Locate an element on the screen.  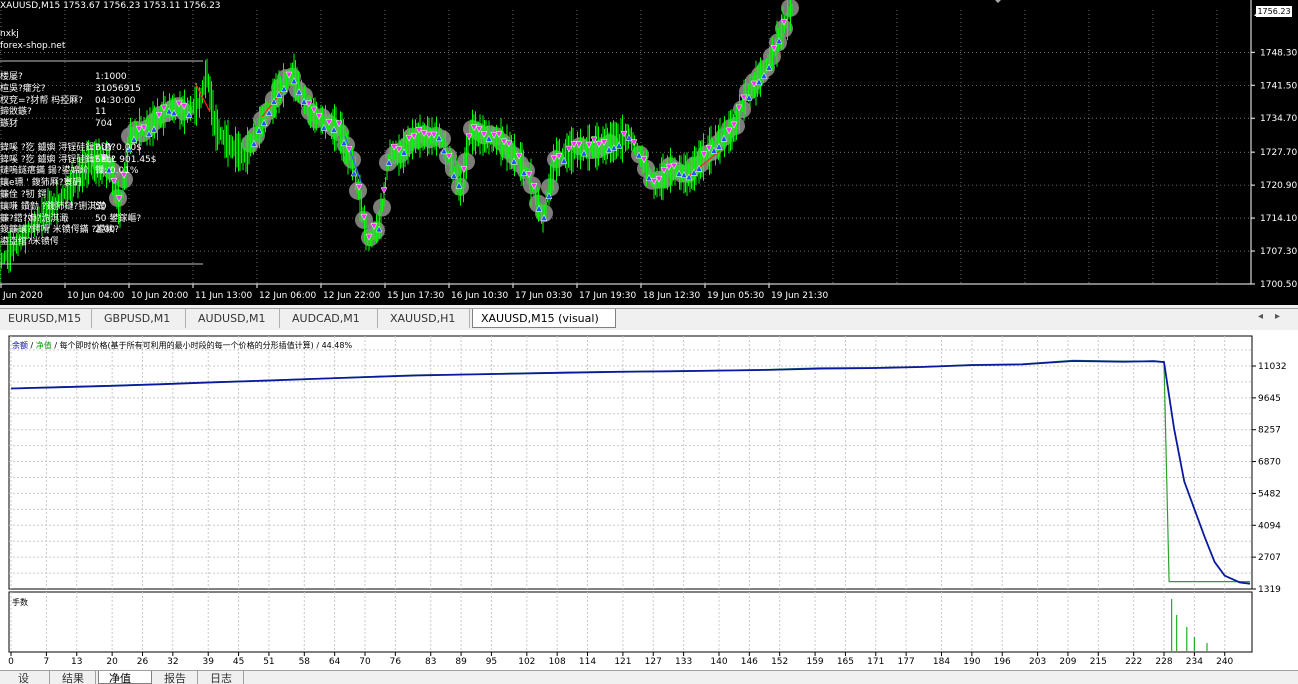
tab-scroll-arrows: ◂▸ is located at coordinates (1275, 316).